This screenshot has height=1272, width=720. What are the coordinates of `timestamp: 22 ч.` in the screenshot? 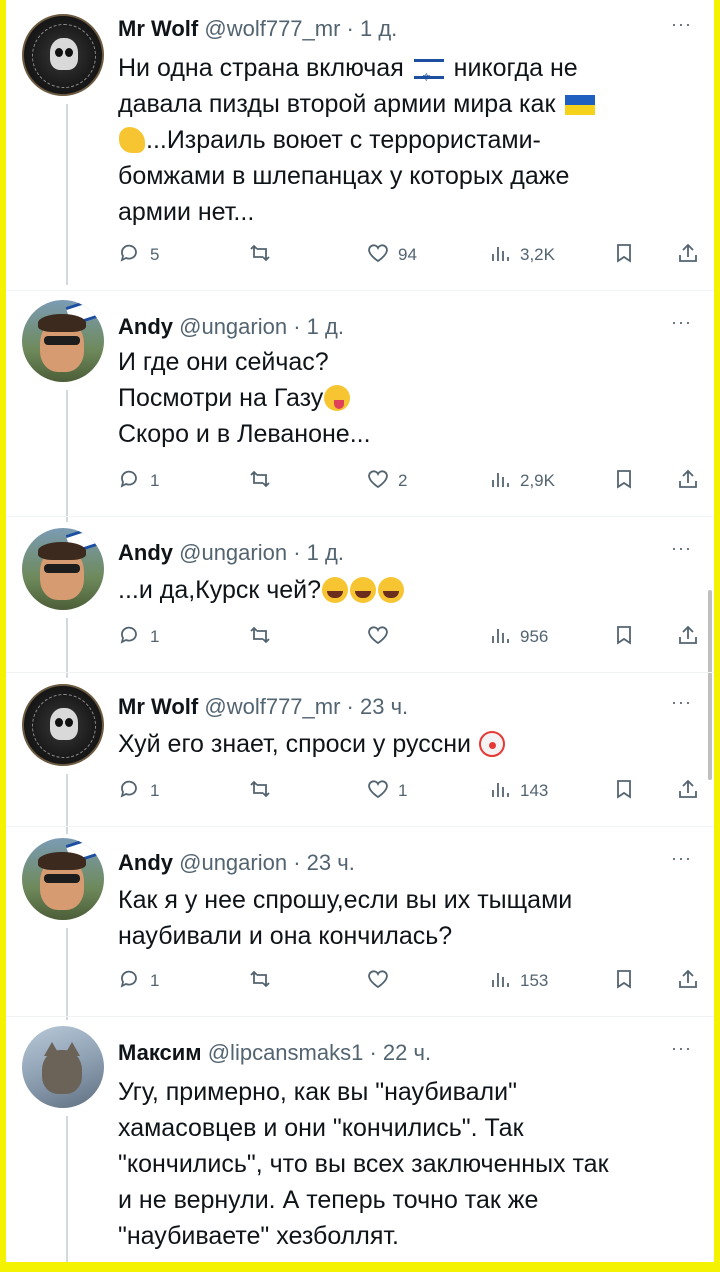 It's located at (407, 1052).